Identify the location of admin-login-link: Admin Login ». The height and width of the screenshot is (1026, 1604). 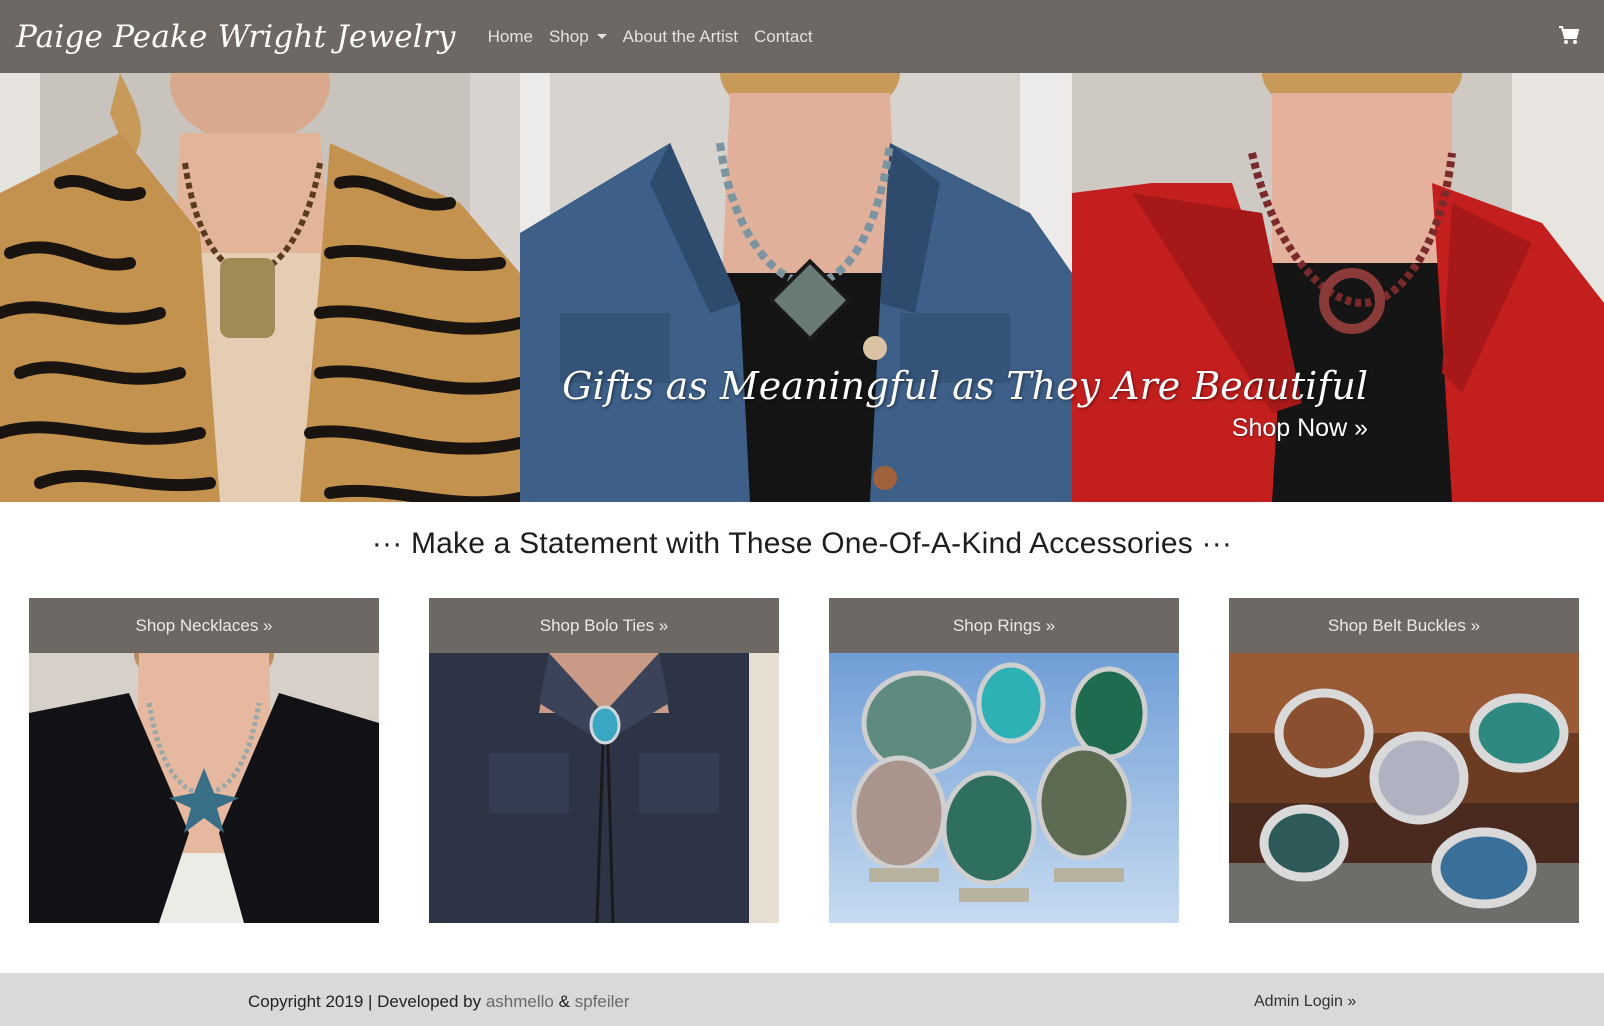
(1305, 1002).